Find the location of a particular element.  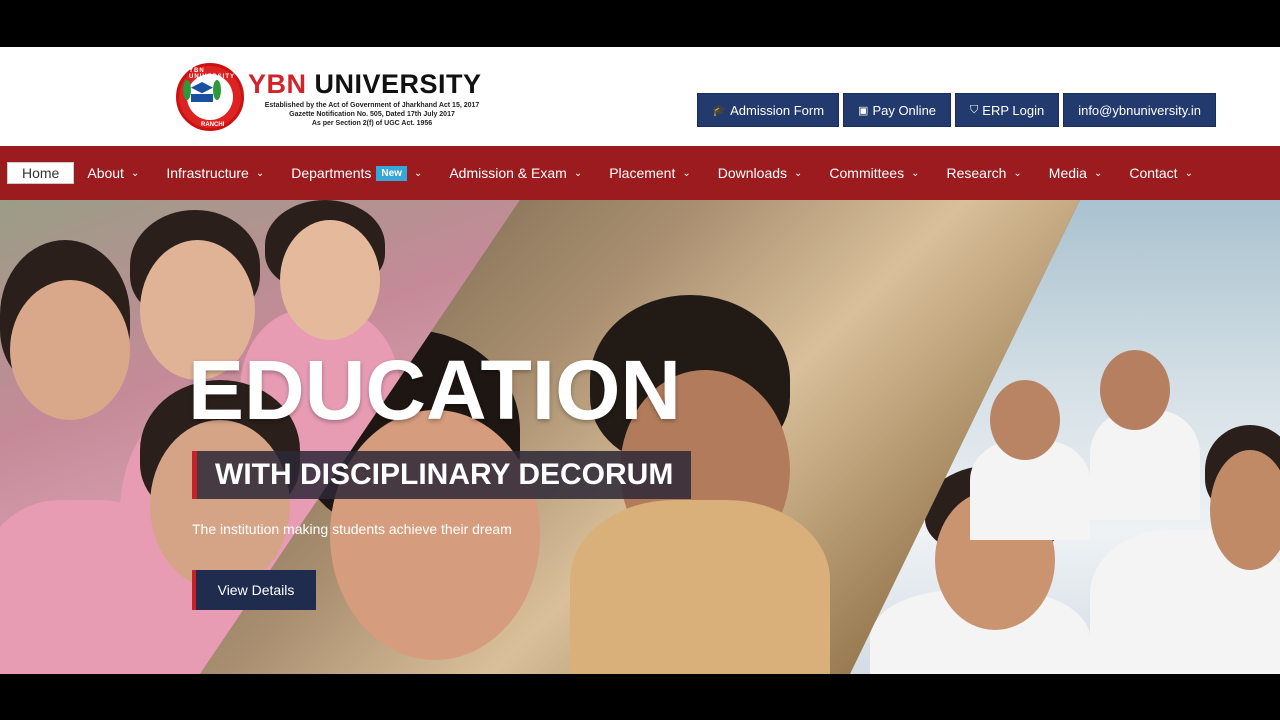

logo-title-ybn: YBN is located at coordinates (277, 84).